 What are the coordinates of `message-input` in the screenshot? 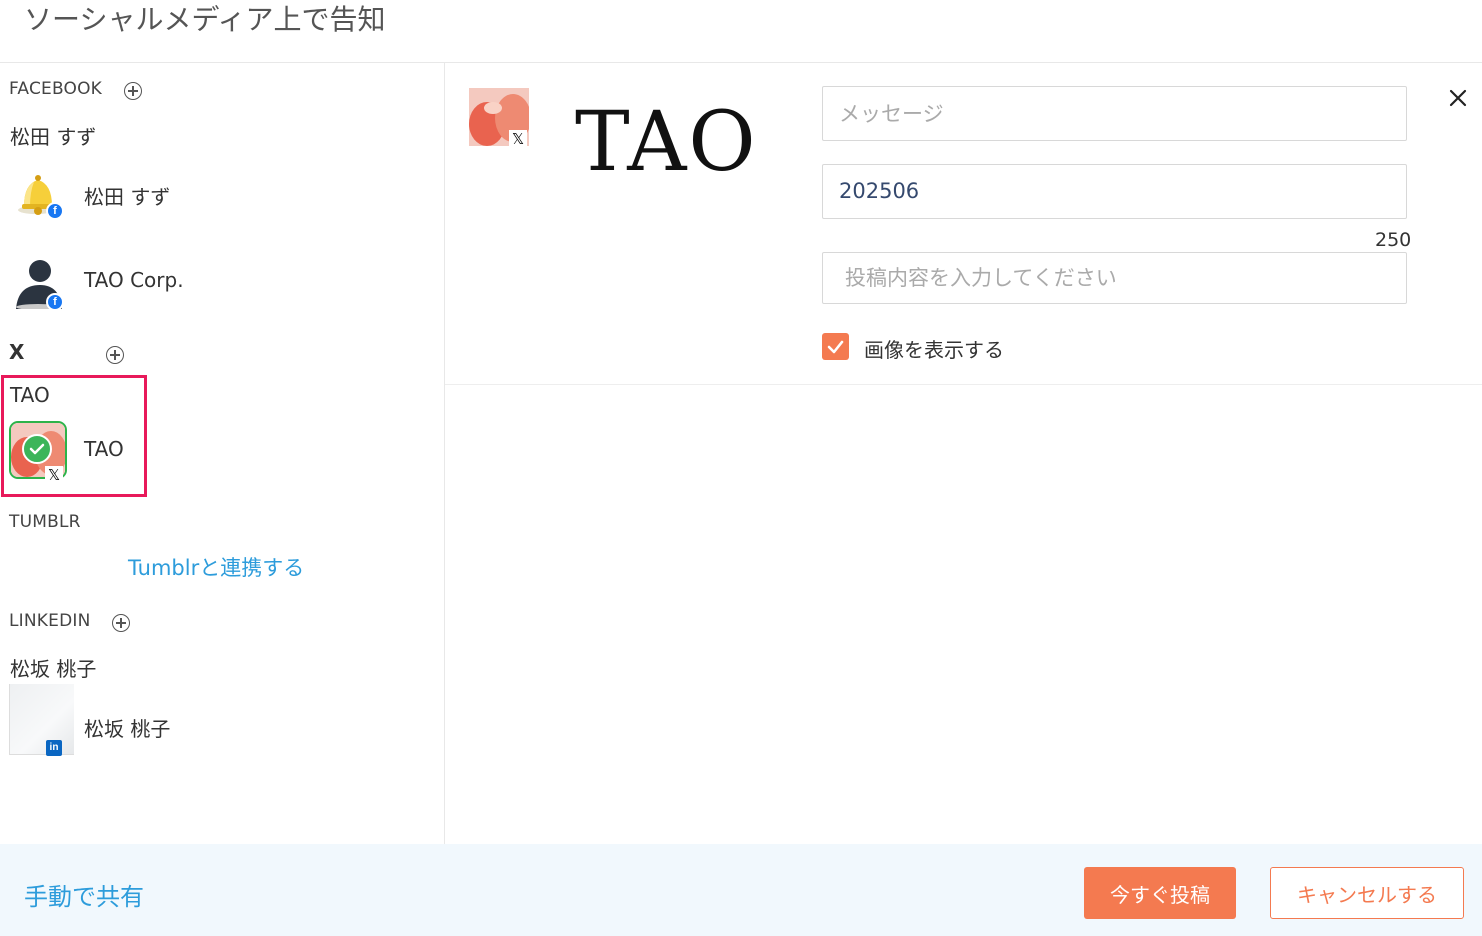 It's located at (1114, 113).